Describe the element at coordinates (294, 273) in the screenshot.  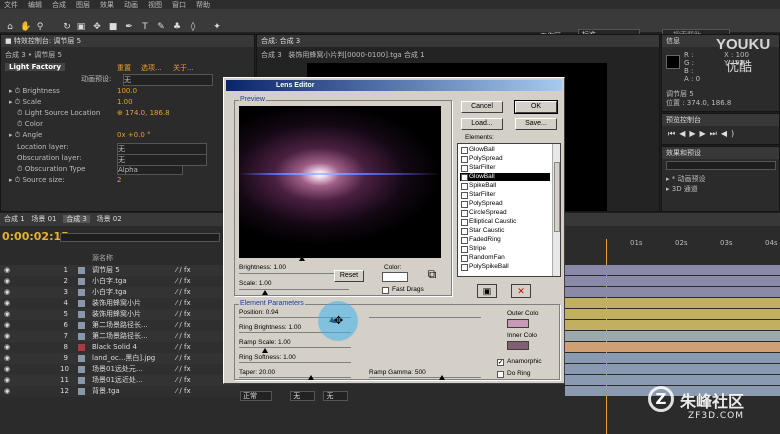
I see `brightness-slider` at that location.